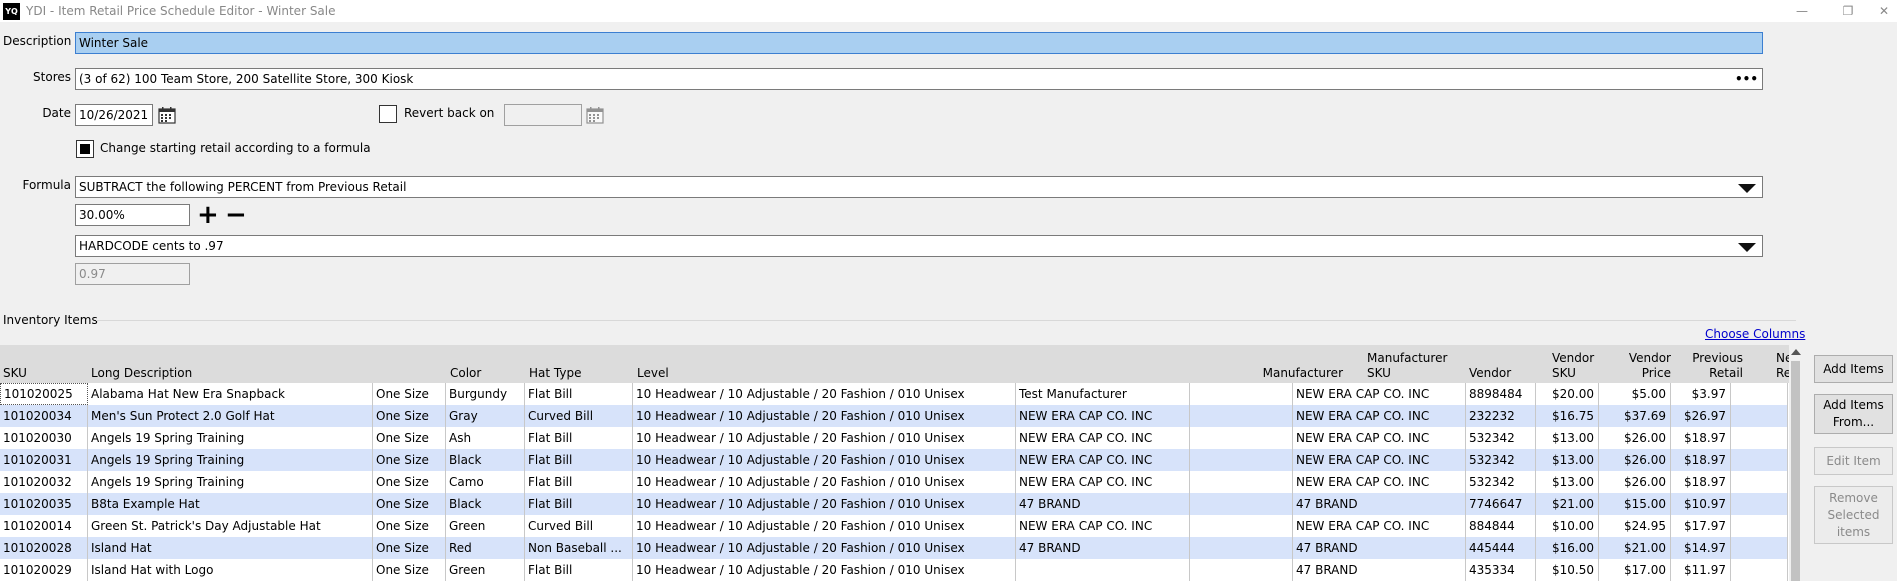  I want to click on column-header-line: Ret, so click(1783, 373).